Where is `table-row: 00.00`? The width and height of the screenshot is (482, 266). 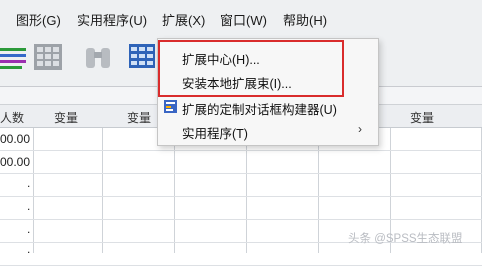
table-row: 00.00 is located at coordinates (241, 162).